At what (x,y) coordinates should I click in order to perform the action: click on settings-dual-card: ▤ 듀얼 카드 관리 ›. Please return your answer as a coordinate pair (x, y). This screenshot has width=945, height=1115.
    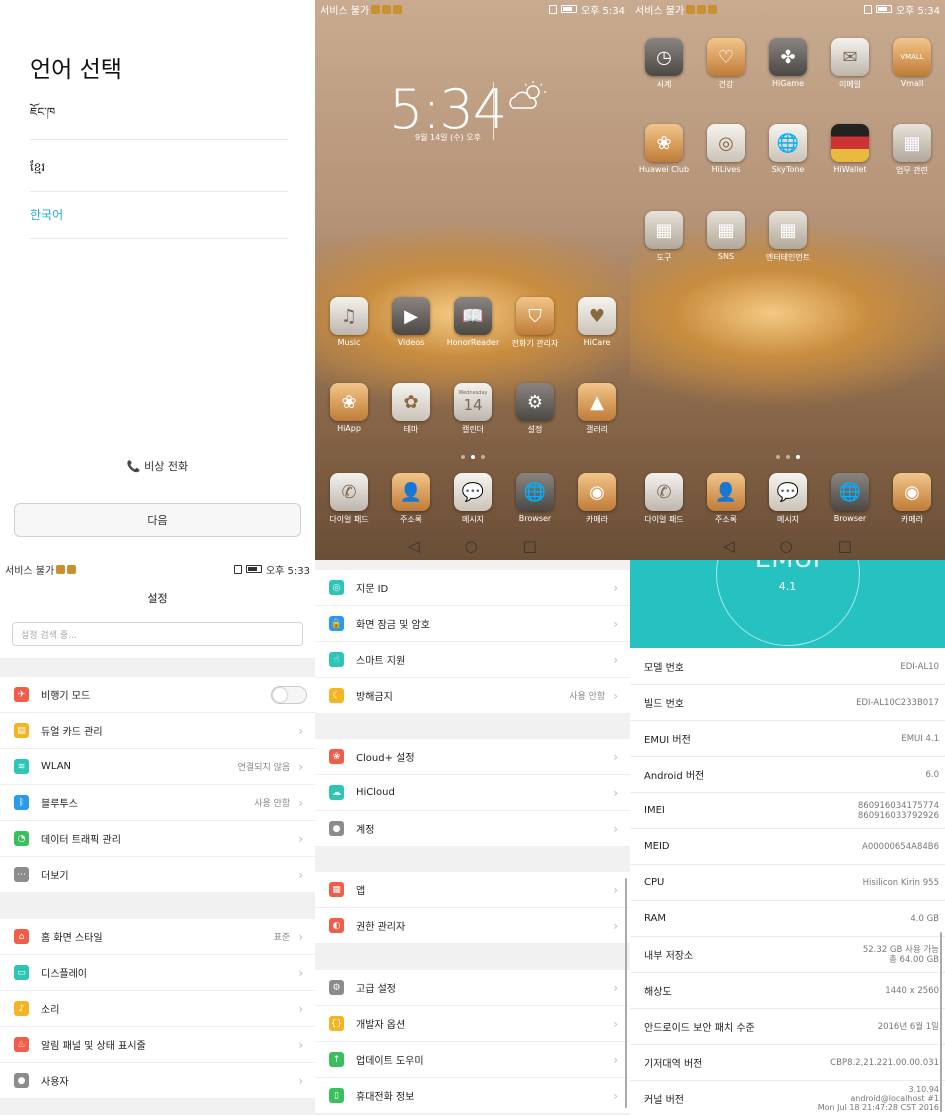
    Looking at the image, I should click on (157, 731).